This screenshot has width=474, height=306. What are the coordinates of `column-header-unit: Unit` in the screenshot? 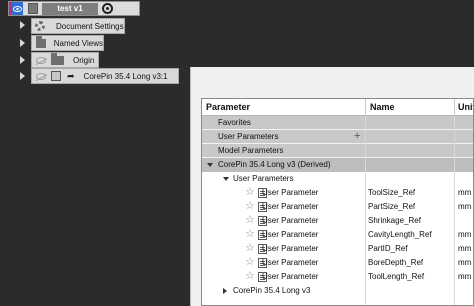 It's located at (465, 107).